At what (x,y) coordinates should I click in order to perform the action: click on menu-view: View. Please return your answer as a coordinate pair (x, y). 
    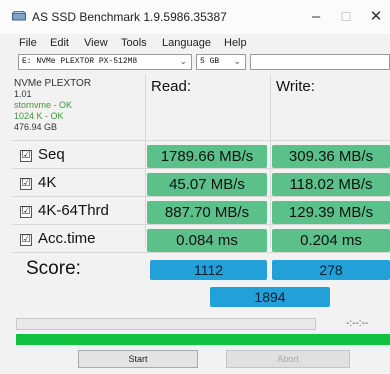
    Looking at the image, I should click on (96, 43).